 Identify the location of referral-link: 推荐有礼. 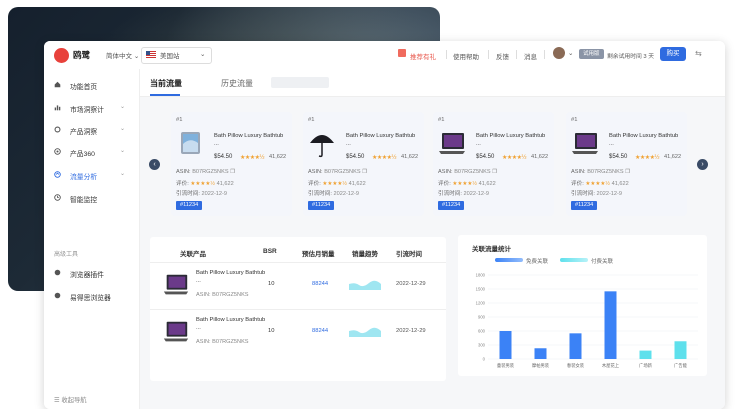
(423, 56).